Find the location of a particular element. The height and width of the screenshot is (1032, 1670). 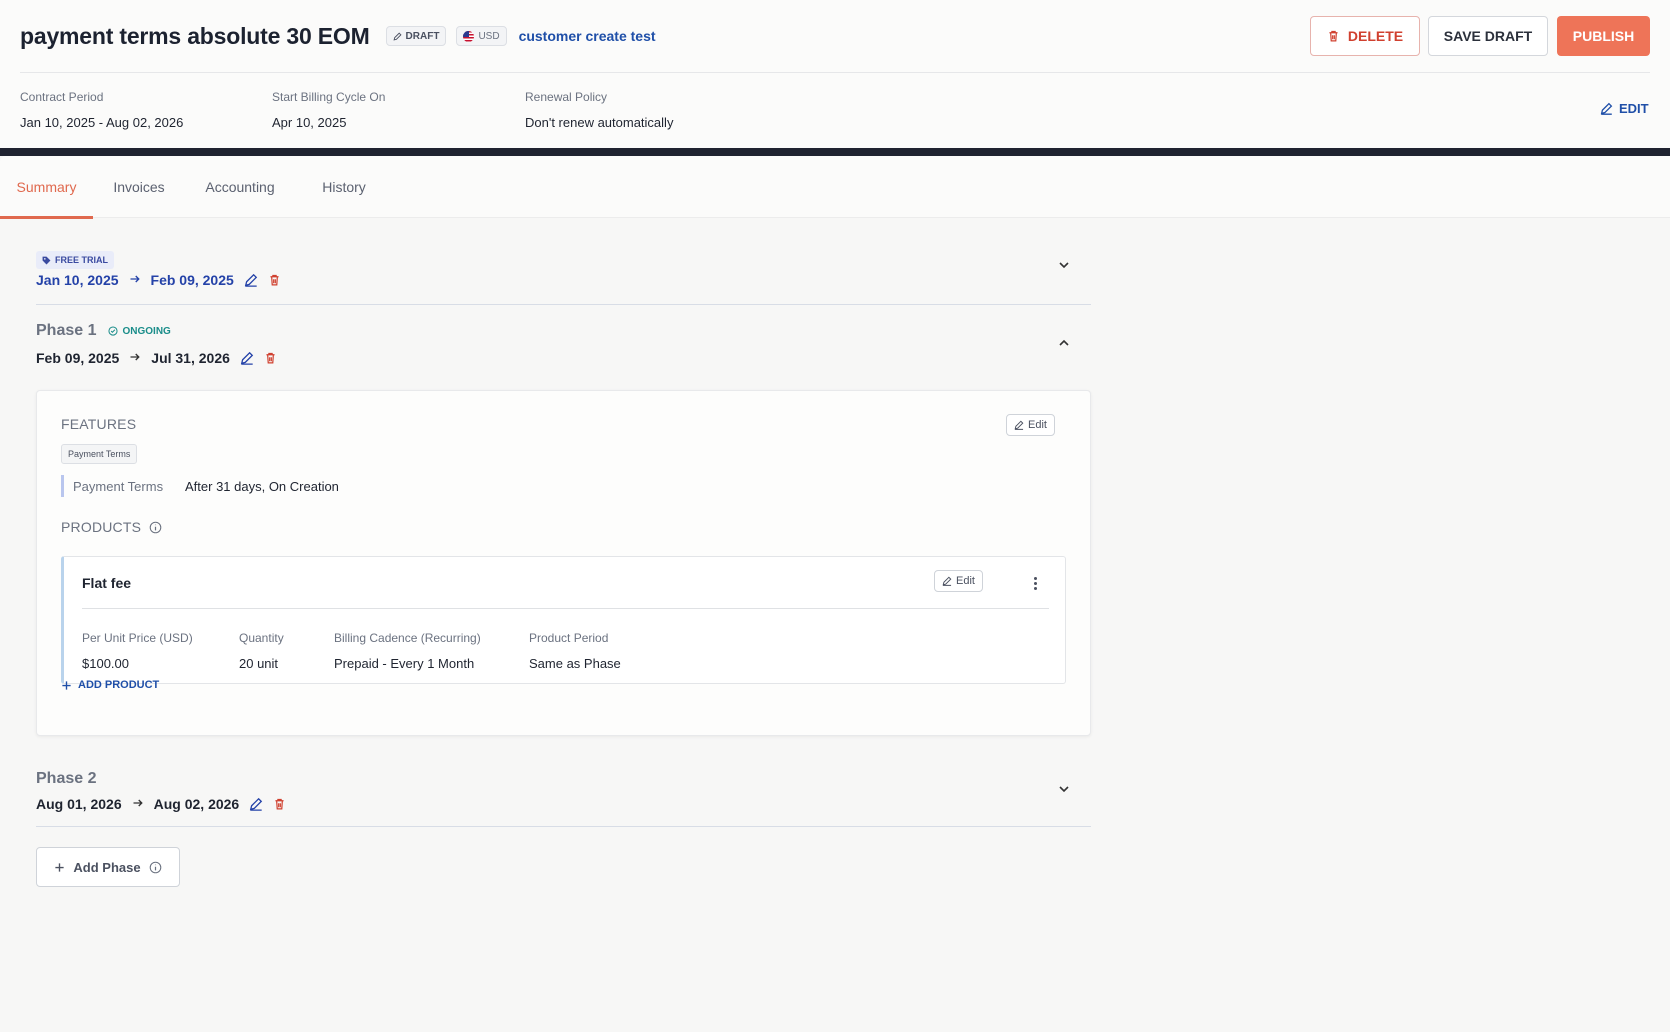

meta-label: Start Billing Cycle On is located at coordinates (329, 97).